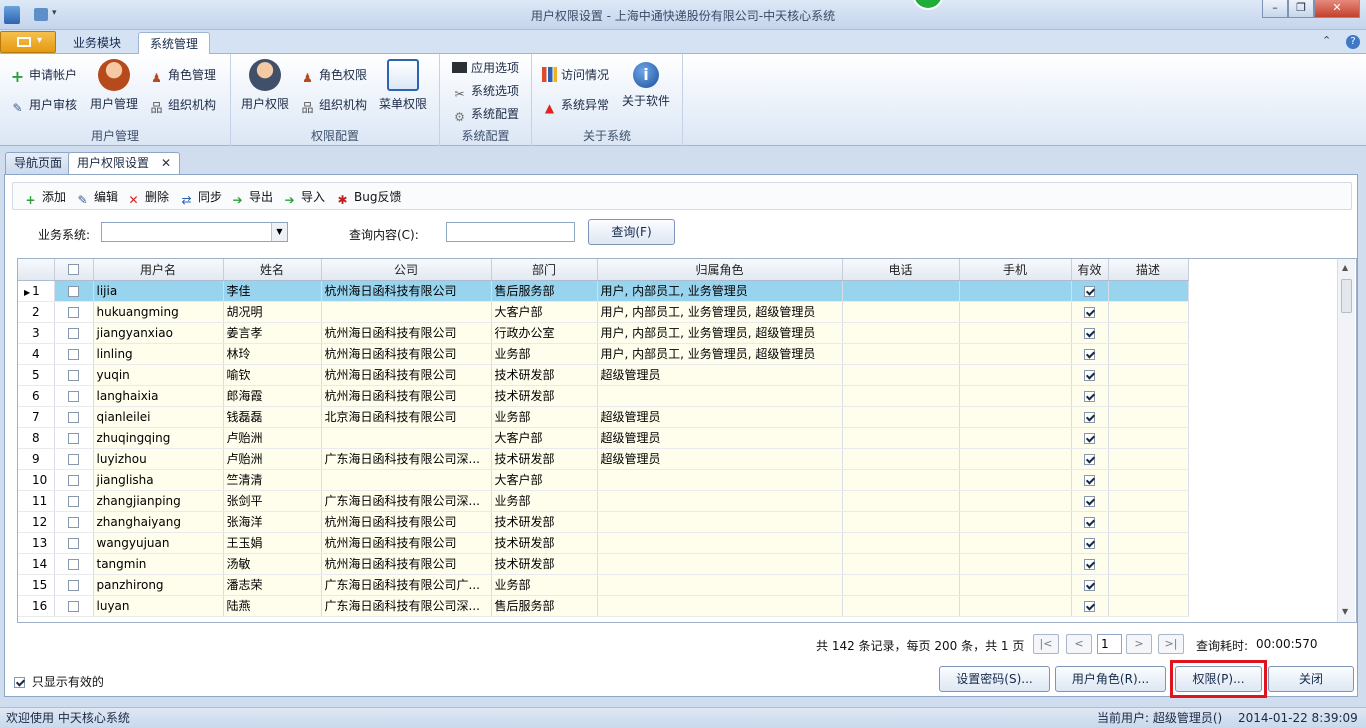 The image size is (1366, 728). Describe the element at coordinates (272, 270) in the screenshot. I see `col-name: 姓名` at that location.